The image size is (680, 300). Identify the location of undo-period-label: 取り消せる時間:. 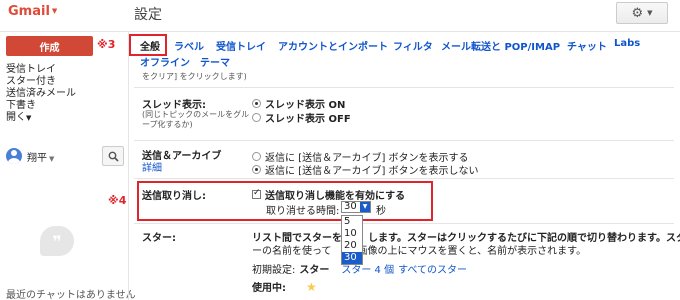
(303, 211).